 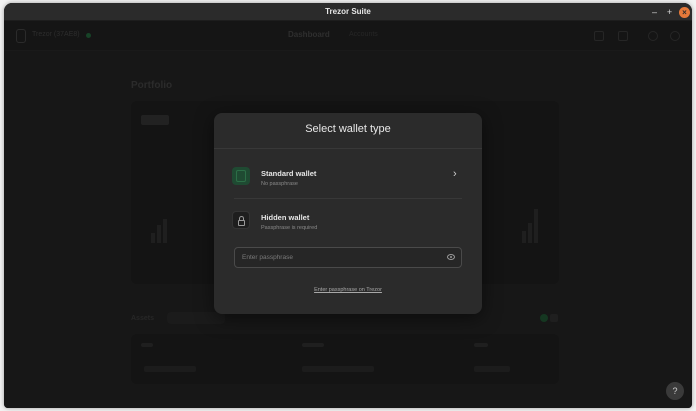 What do you see at coordinates (348, 290) in the screenshot?
I see `enter-on-trezor-link: Enter passphrase on Trezor` at bounding box center [348, 290].